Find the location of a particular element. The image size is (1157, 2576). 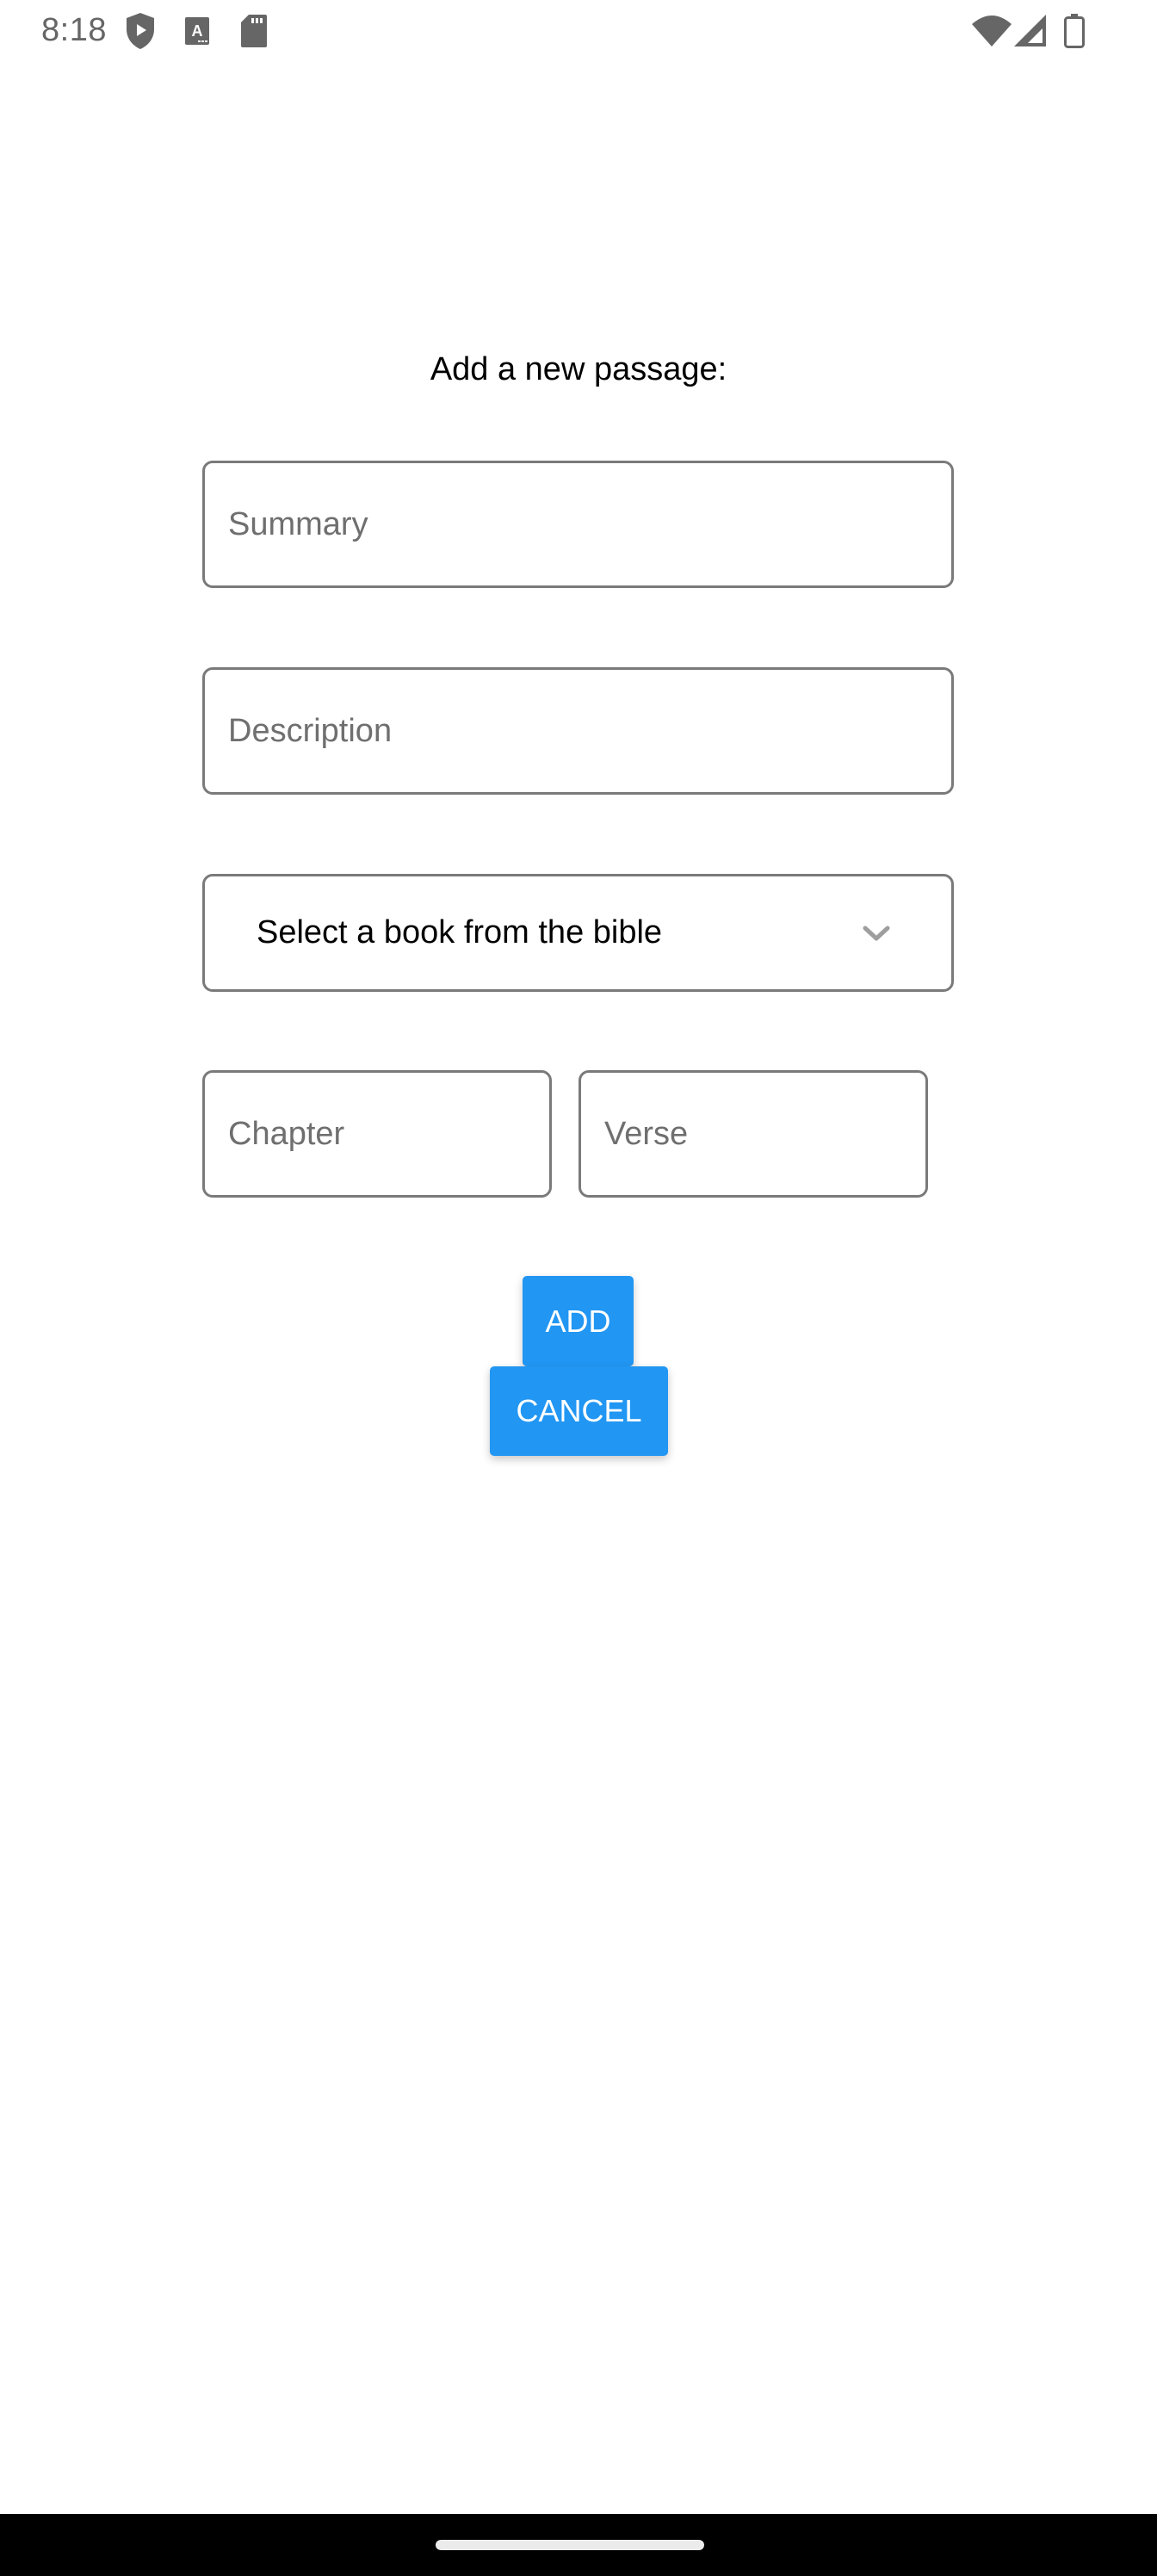

cancel-button: CANCEL is located at coordinates (579, 1411).